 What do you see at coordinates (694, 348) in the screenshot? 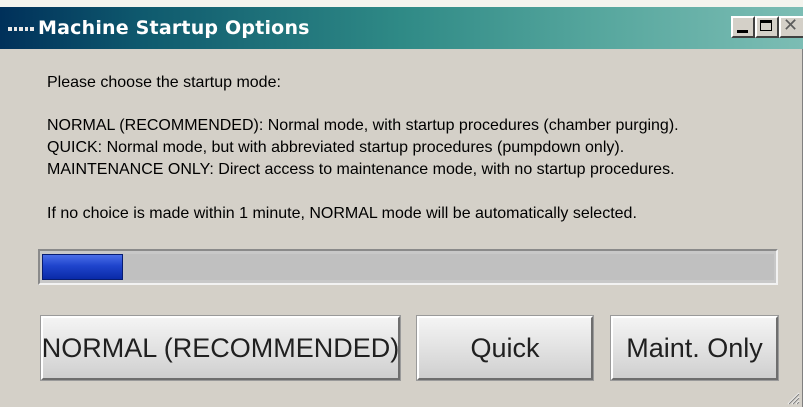
I see `maintenance-only-button: Maint. Only` at bounding box center [694, 348].